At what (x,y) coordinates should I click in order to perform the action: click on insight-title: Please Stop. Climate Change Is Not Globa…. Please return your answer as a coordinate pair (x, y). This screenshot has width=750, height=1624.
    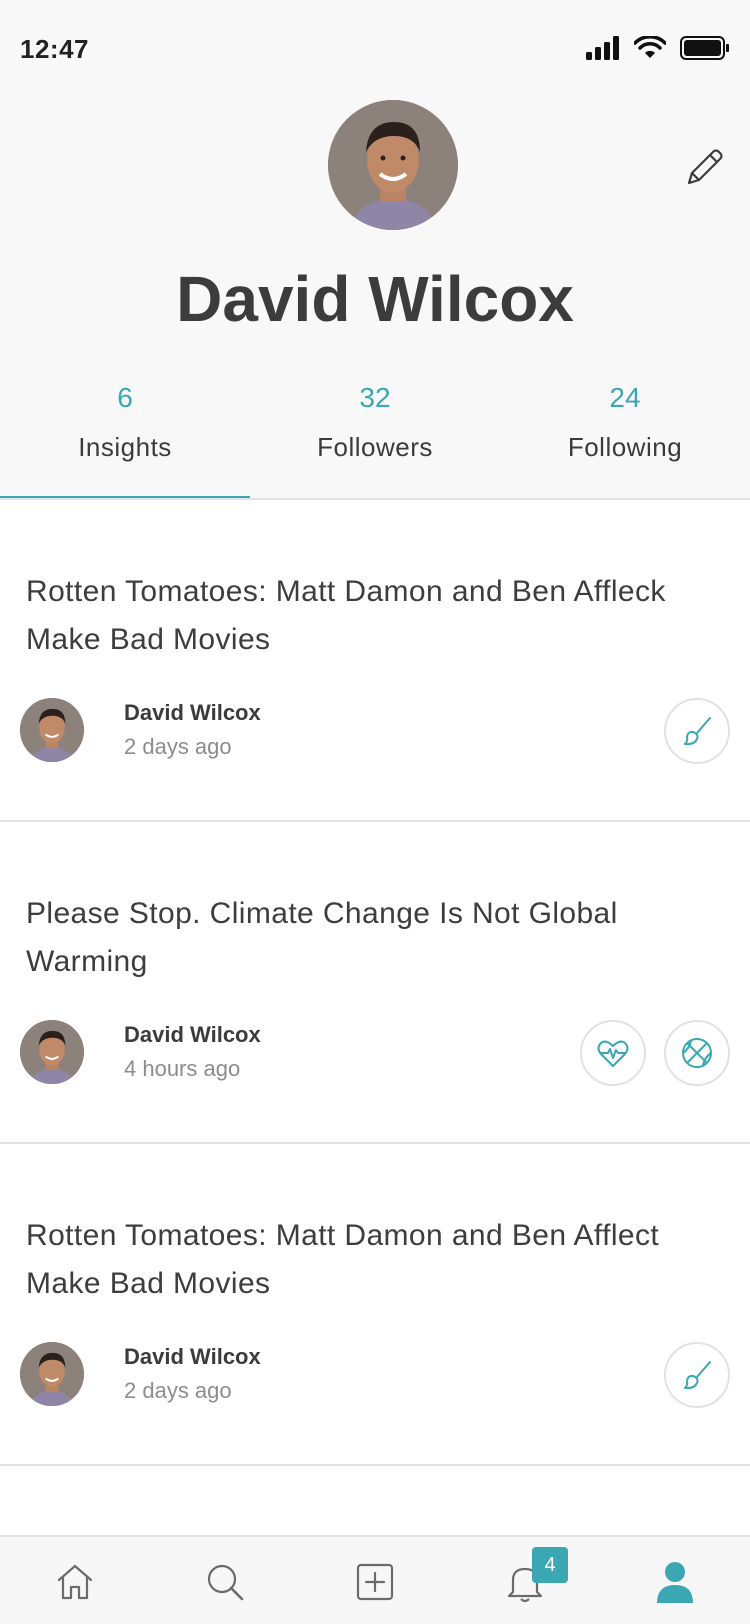
    Looking at the image, I should click on (376, 938).